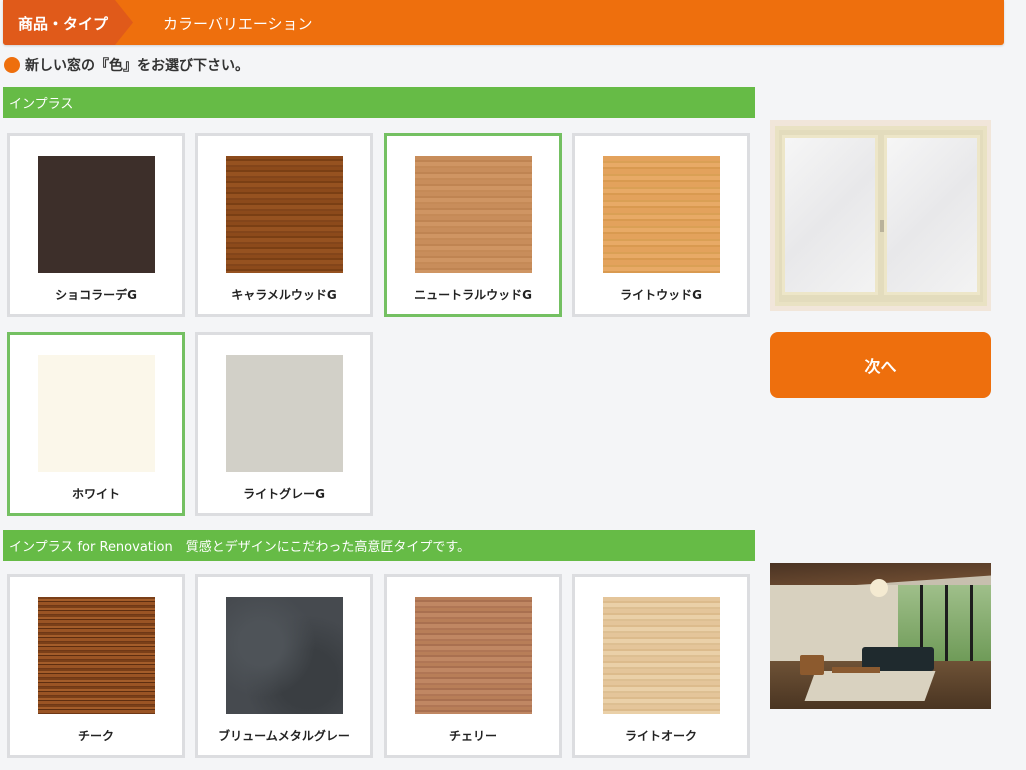 Image resolution: width=1026 pixels, height=770 pixels. What do you see at coordinates (12, 65) in the screenshot?
I see `bullet-dot-icon` at bounding box center [12, 65].